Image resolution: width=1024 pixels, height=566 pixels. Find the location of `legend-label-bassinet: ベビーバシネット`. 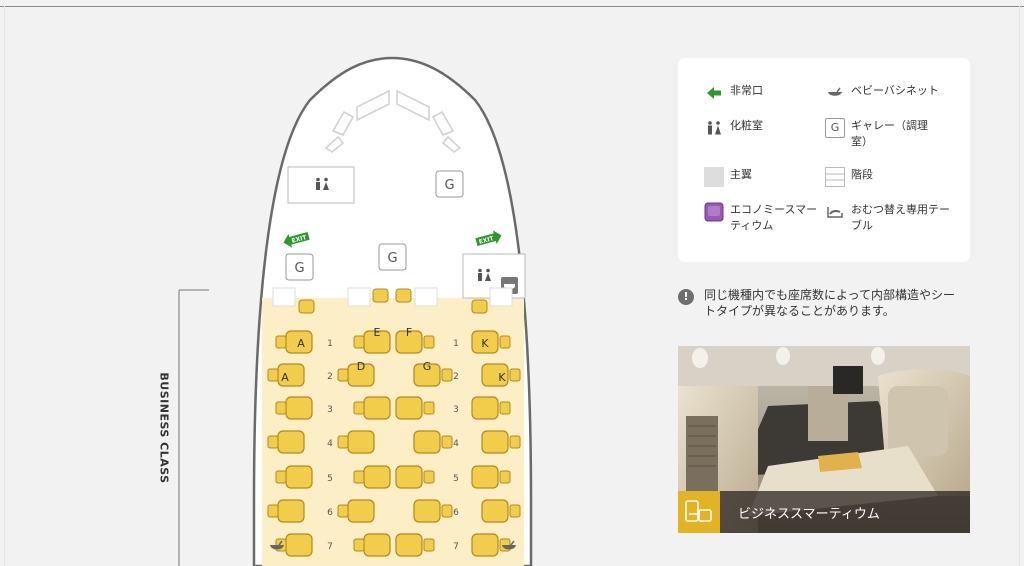

legend-label-bassinet: ベビーバシネット is located at coordinates (895, 90).